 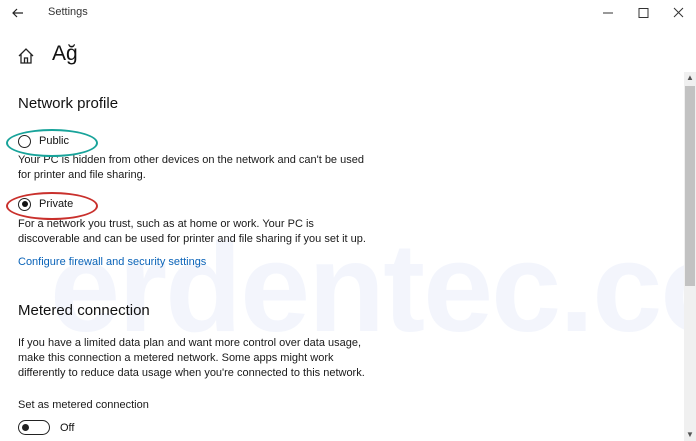 I want to click on page-title: Ağ, so click(x=65, y=53).